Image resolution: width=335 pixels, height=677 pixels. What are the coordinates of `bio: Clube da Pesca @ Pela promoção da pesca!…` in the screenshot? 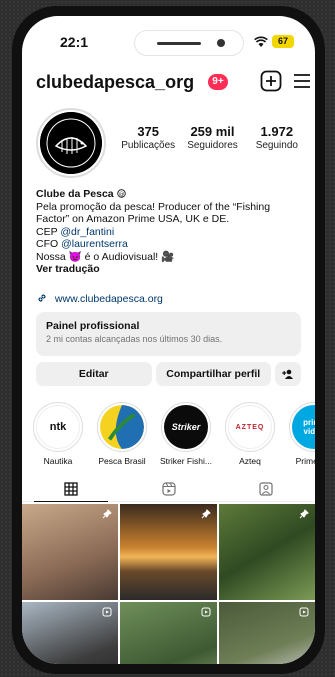 It's located at (170, 232).